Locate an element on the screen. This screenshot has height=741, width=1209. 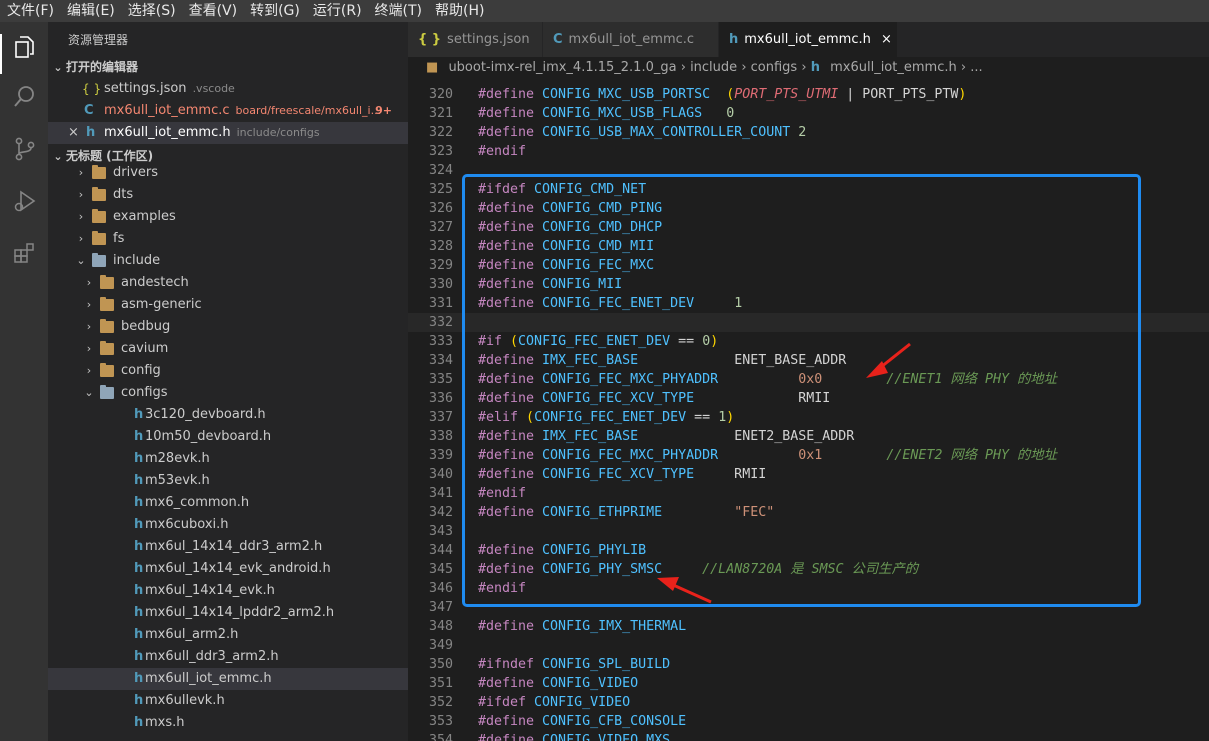
code-token: 2 is located at coordinates (802, 132).